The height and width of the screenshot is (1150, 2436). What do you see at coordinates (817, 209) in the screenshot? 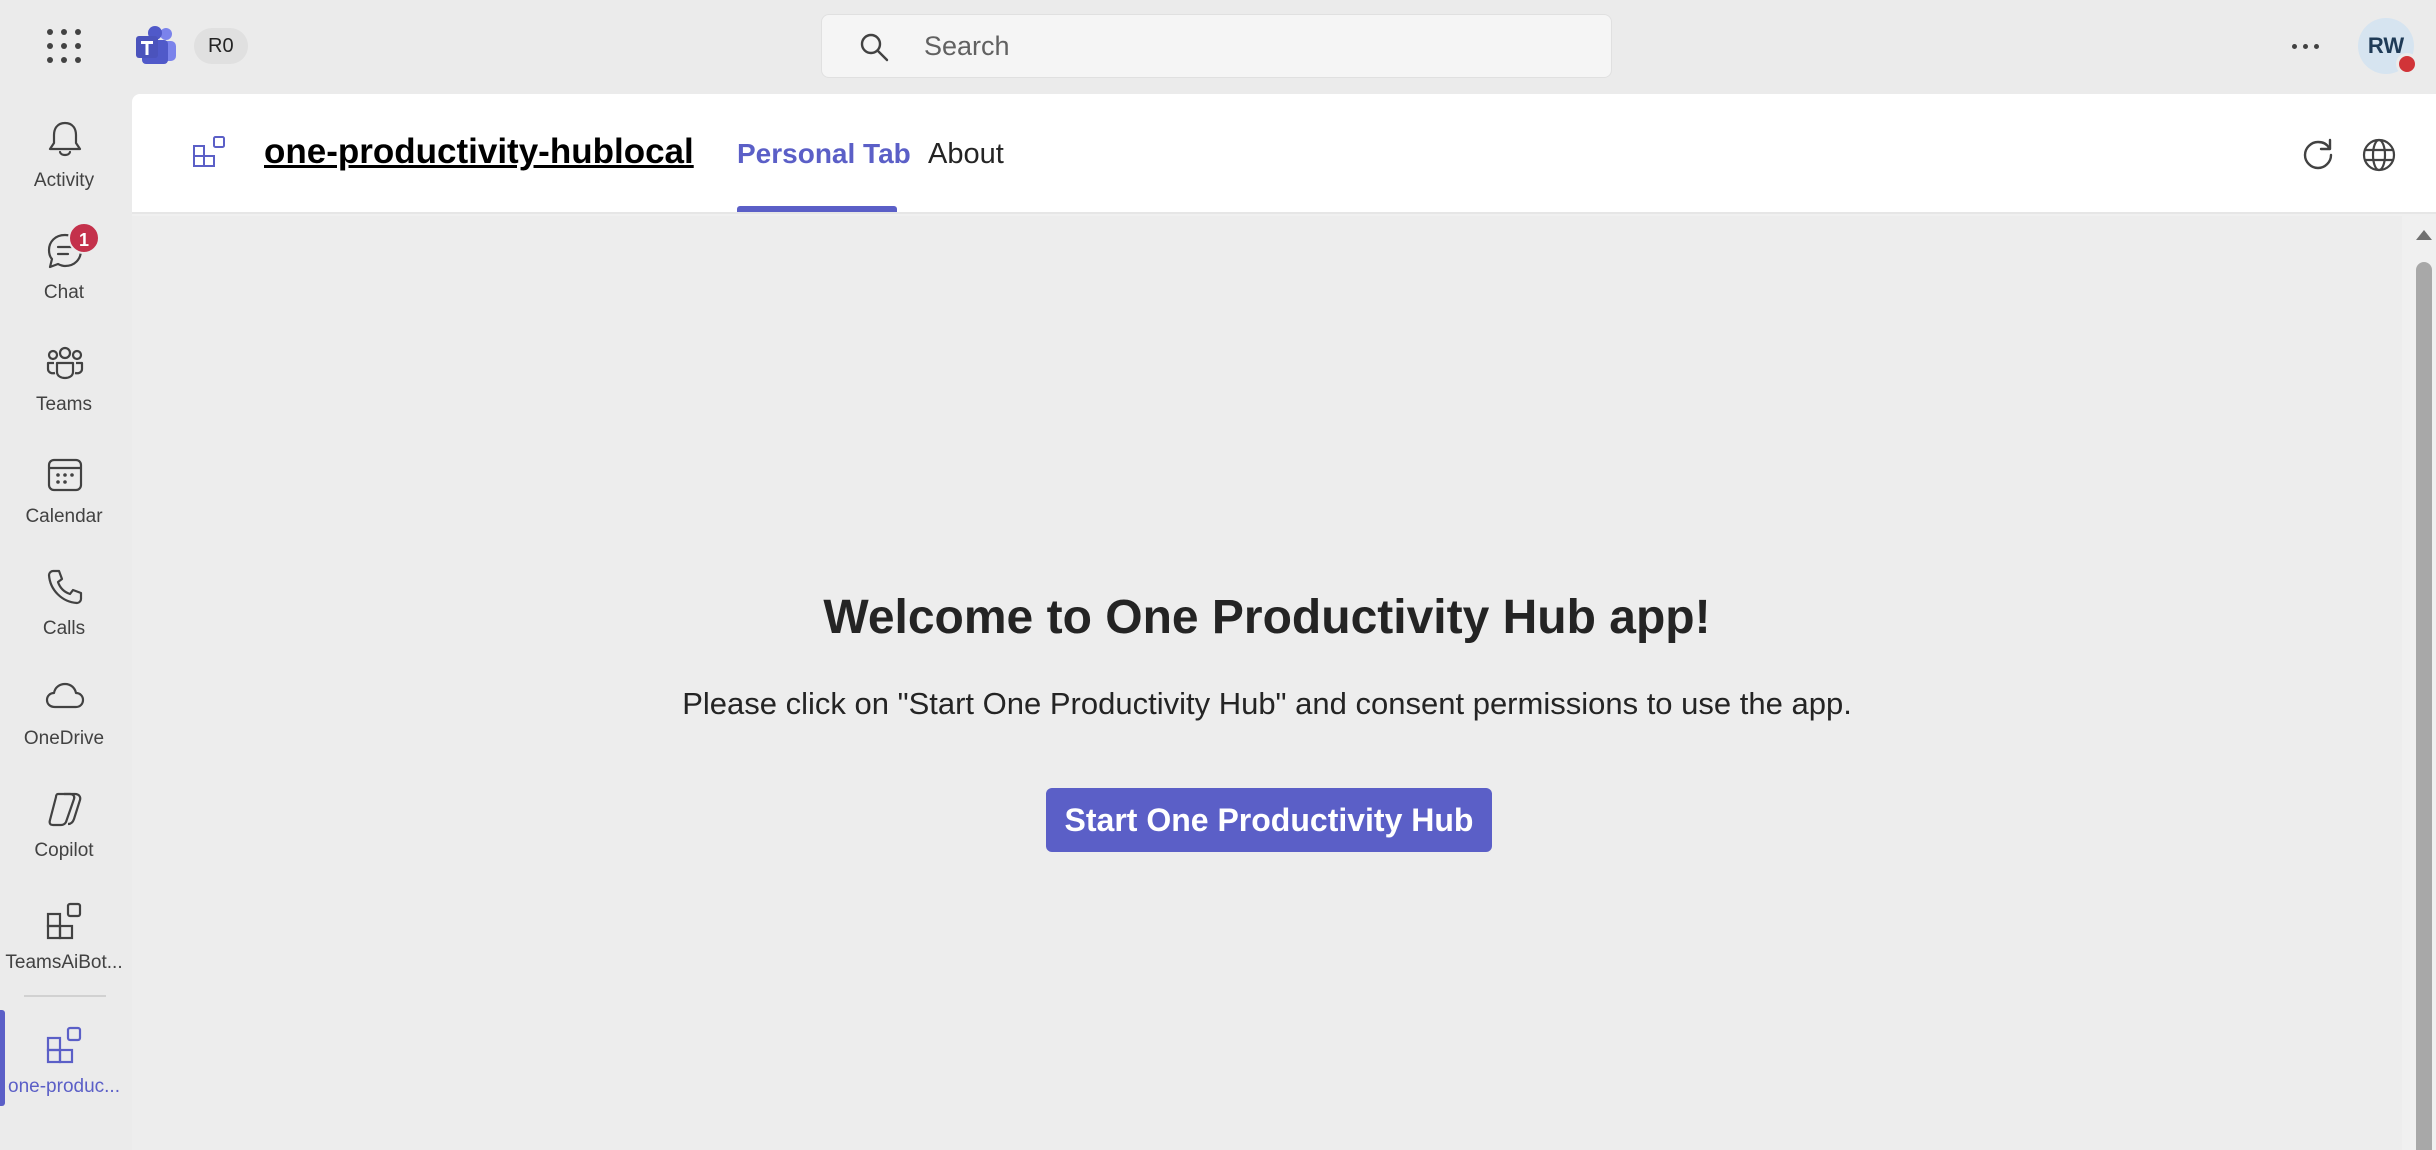
I see `active-tab-indicator` at bounding box center [817, 209].